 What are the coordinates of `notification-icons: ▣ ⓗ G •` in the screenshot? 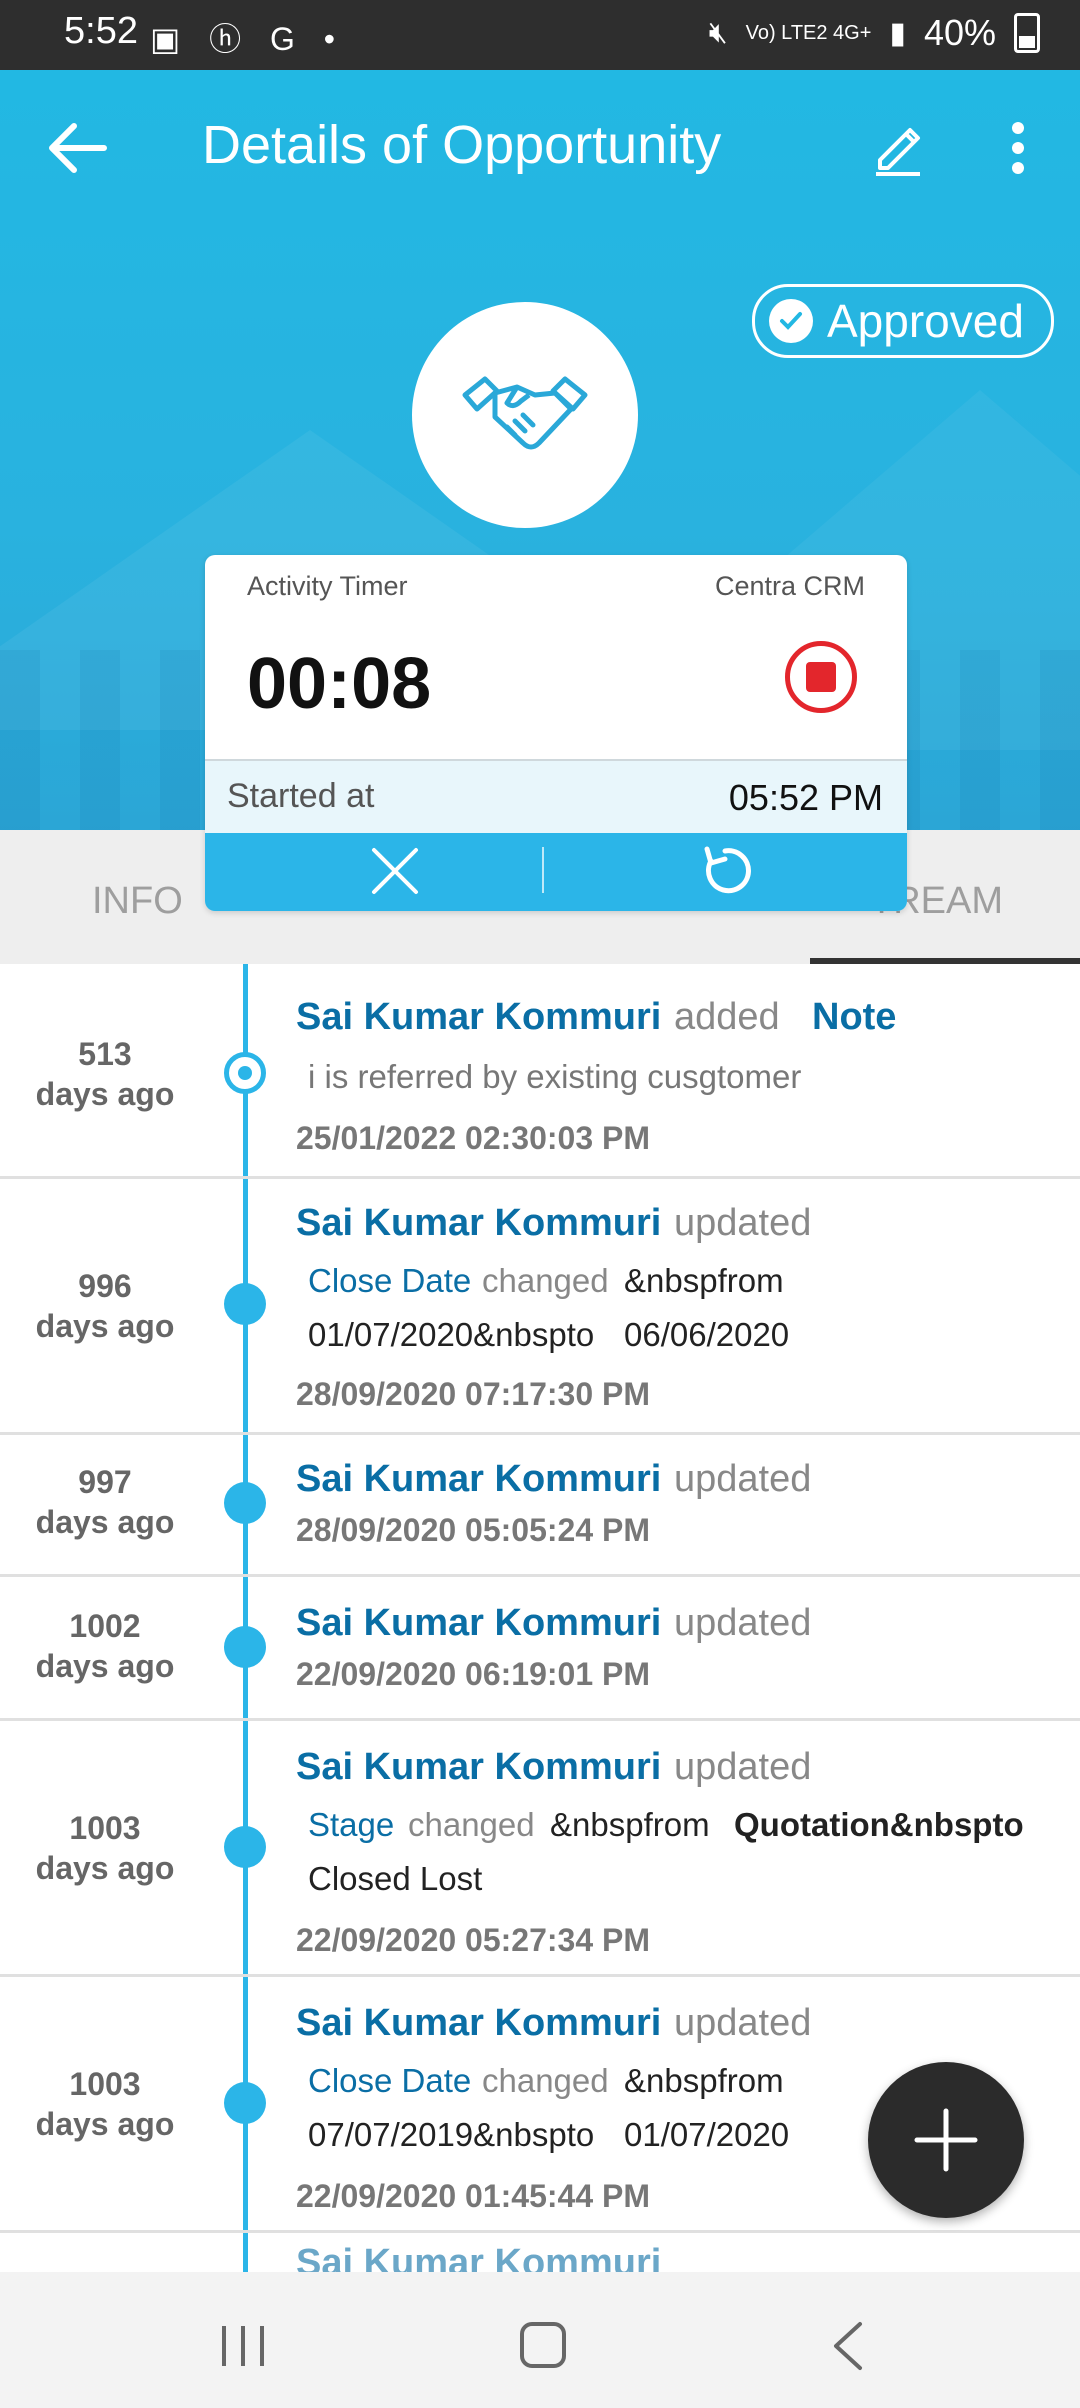 It's located at (248, 39).